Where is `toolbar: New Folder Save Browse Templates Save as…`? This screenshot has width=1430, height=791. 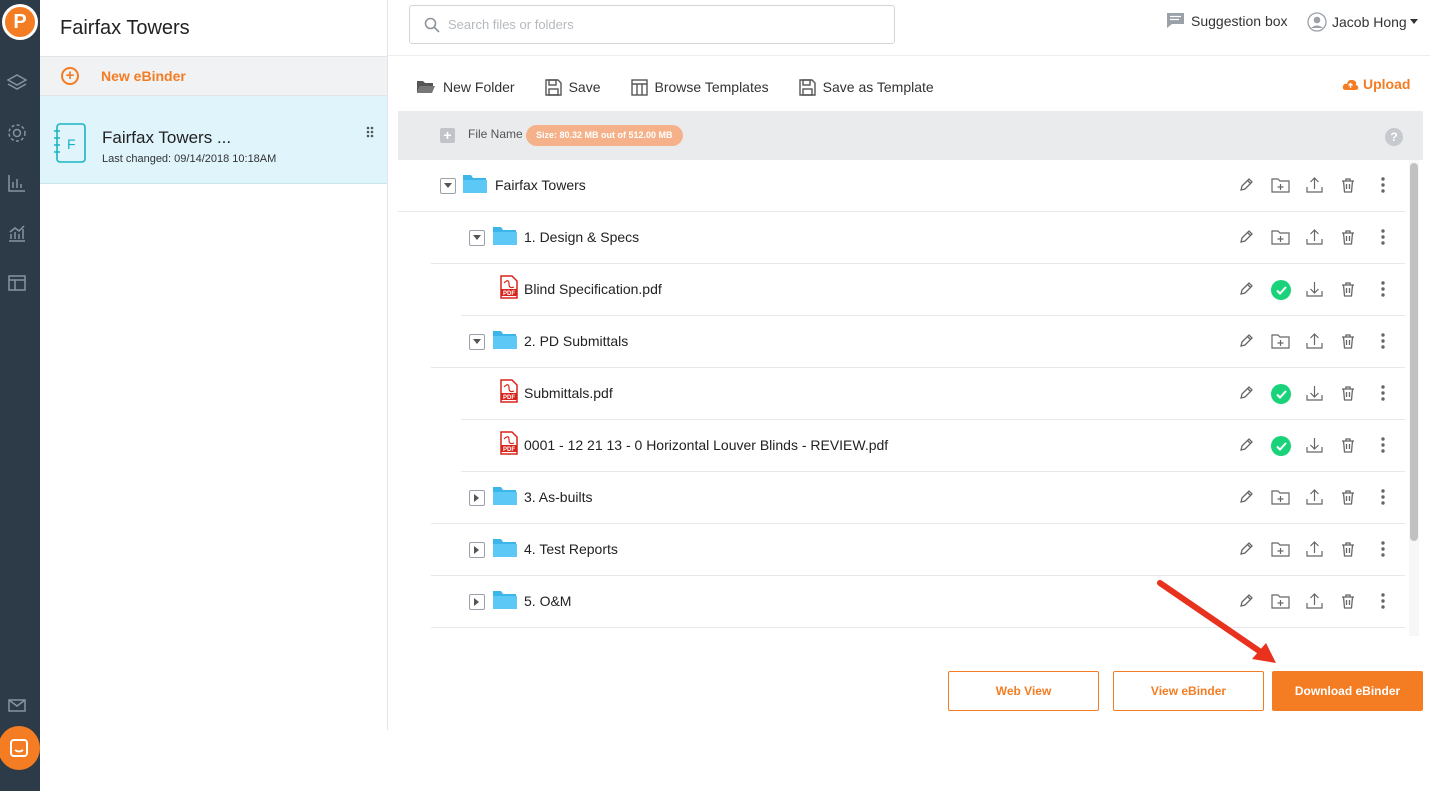 toolbar: New Folder Save Browse Templates Save as… is located at coordinates (690, 87).